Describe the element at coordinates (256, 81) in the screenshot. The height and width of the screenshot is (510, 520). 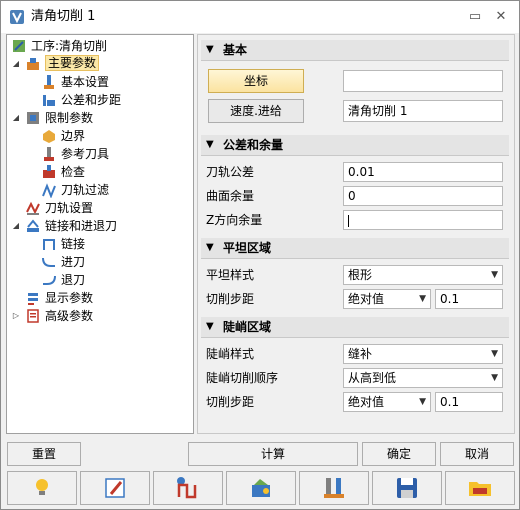
I see `coordinate-button: 坐标` at that location.